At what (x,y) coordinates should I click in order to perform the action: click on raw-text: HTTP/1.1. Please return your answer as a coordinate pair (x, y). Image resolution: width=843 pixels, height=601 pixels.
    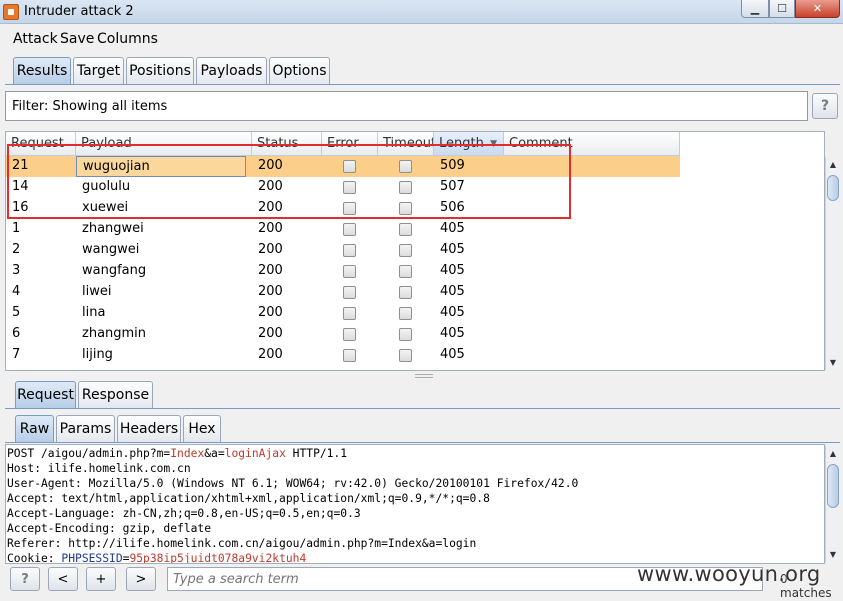
    Looking at the image, I should click on (316, 453).